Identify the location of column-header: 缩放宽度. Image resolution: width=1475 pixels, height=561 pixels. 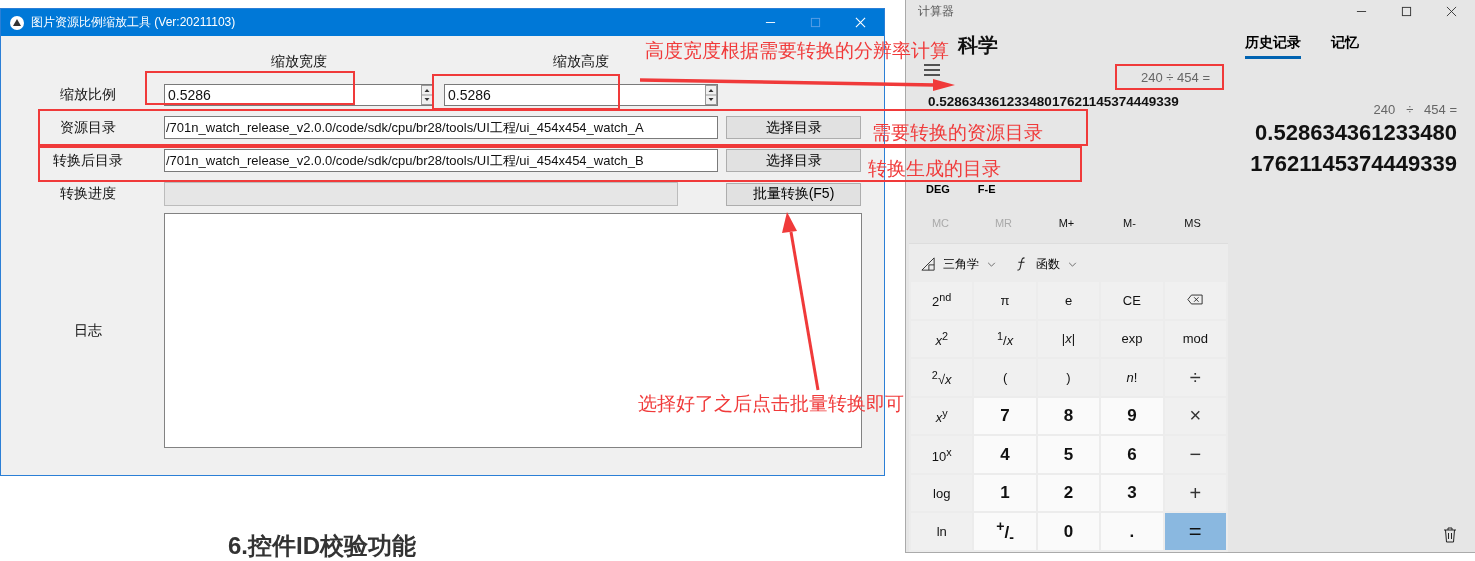
(299, 61).